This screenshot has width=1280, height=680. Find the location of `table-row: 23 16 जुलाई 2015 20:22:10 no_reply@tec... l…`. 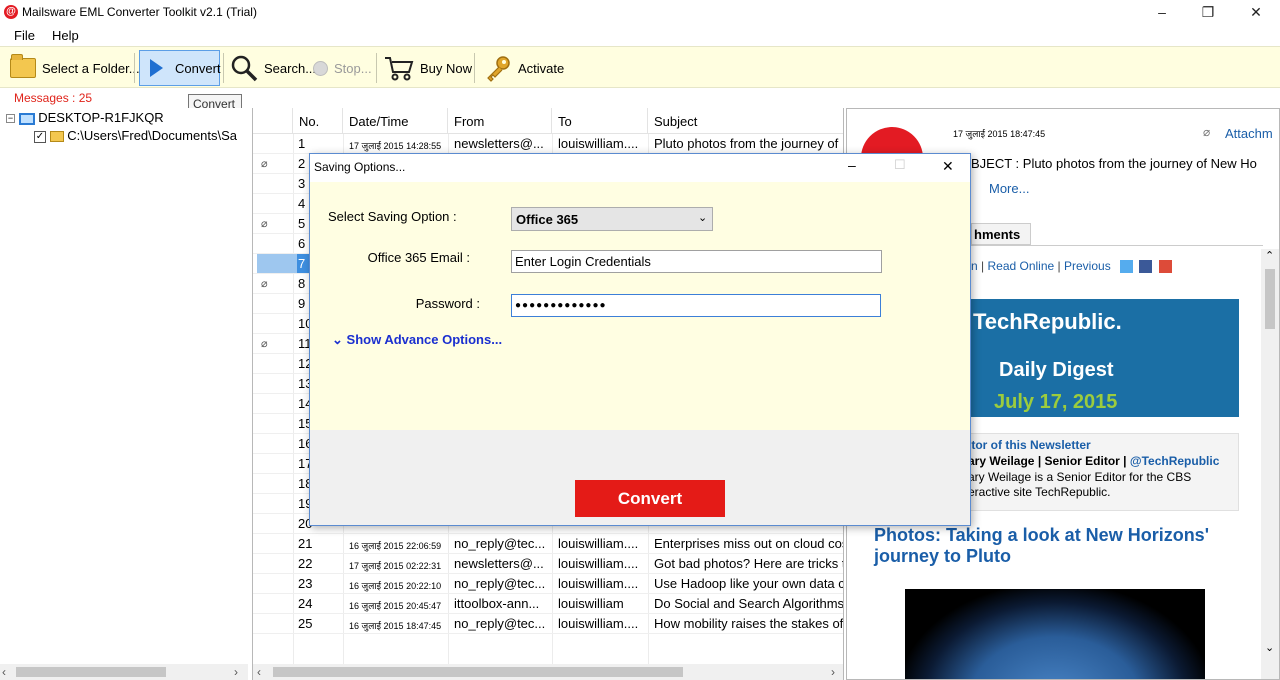

table-row: 23 16 जुलाई 2015 20:22:10 no_reply@tec... l… is located at coordinates (548, 584).